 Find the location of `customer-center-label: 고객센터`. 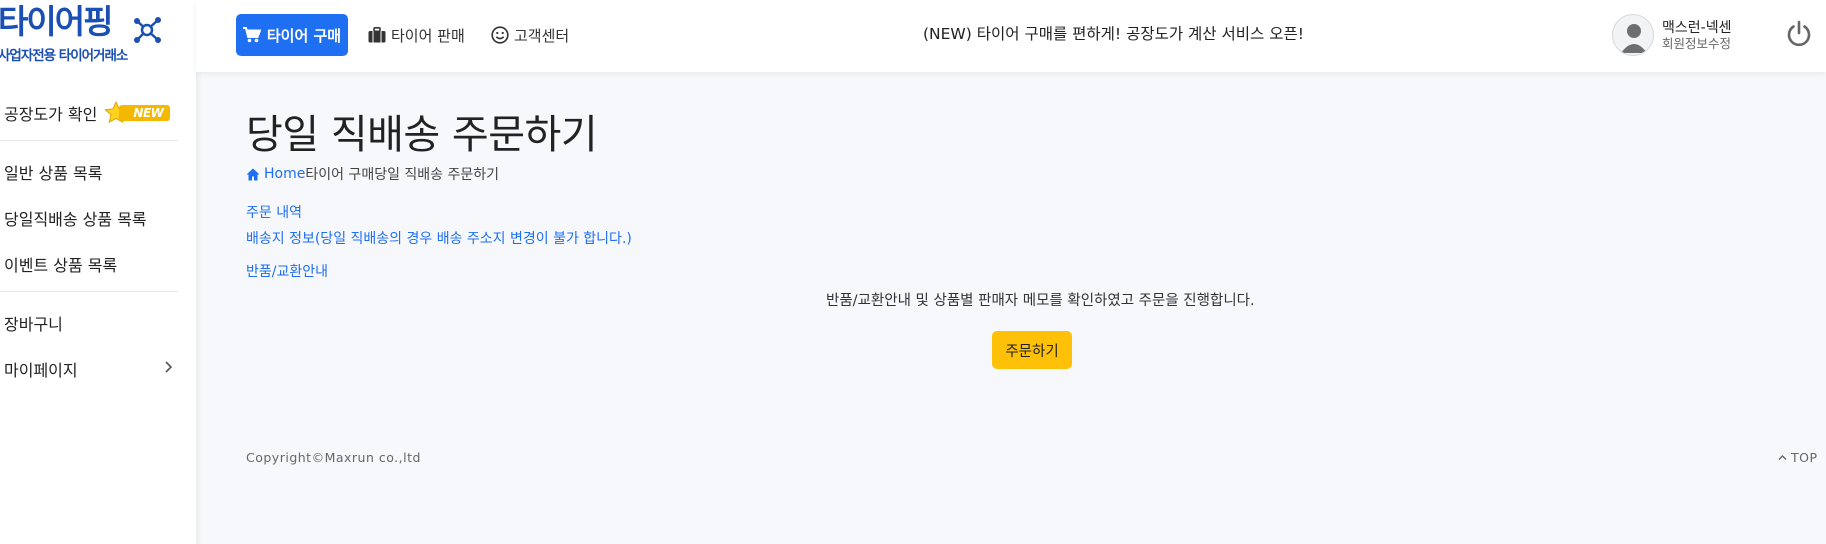

customer-center-label: 고객센터 is located at coordinates (542, 35).